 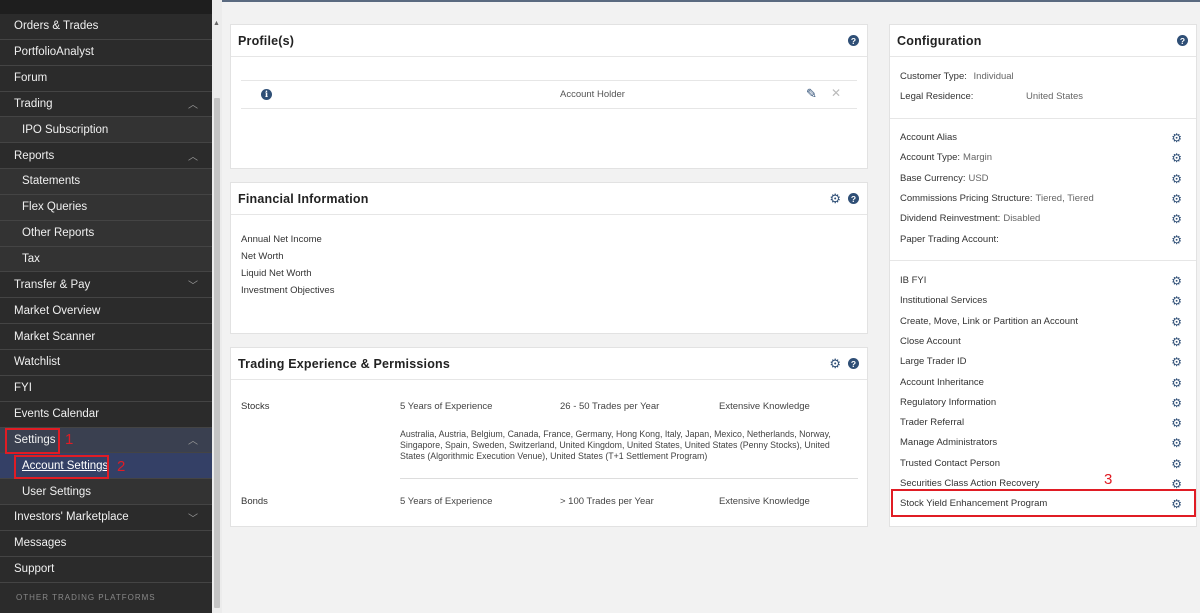 I want to click on config-item: Base Currency: USD, so click(x=944, y=178).